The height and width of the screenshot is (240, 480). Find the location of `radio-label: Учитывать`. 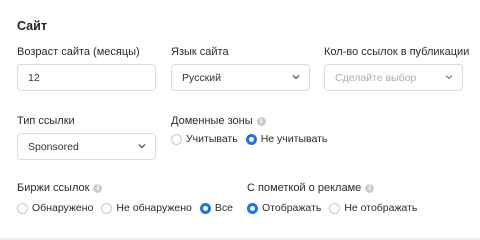

radio-label: Учитывать is located at coordinates (212, 139).